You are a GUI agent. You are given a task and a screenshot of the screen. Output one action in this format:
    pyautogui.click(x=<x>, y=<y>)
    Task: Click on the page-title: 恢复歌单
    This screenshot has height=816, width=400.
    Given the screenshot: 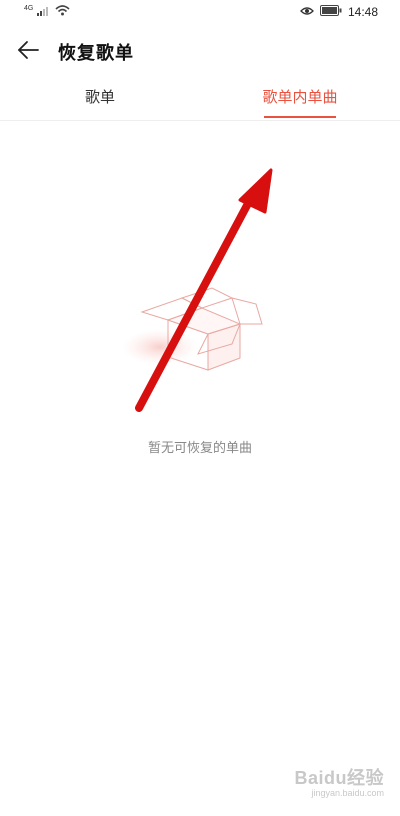 What is the action you would take?
    pyautogui.click(x=96, y=53)
    